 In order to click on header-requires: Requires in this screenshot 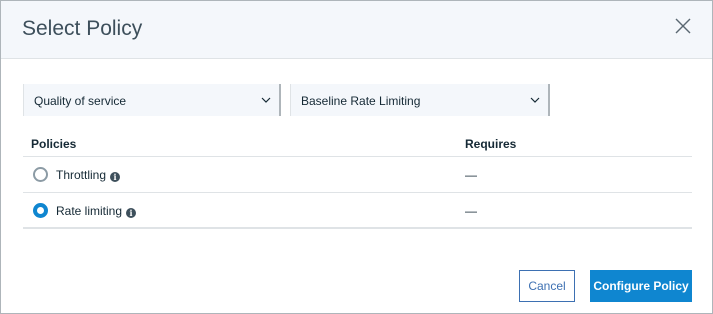, I will do `click(491, 144)`.